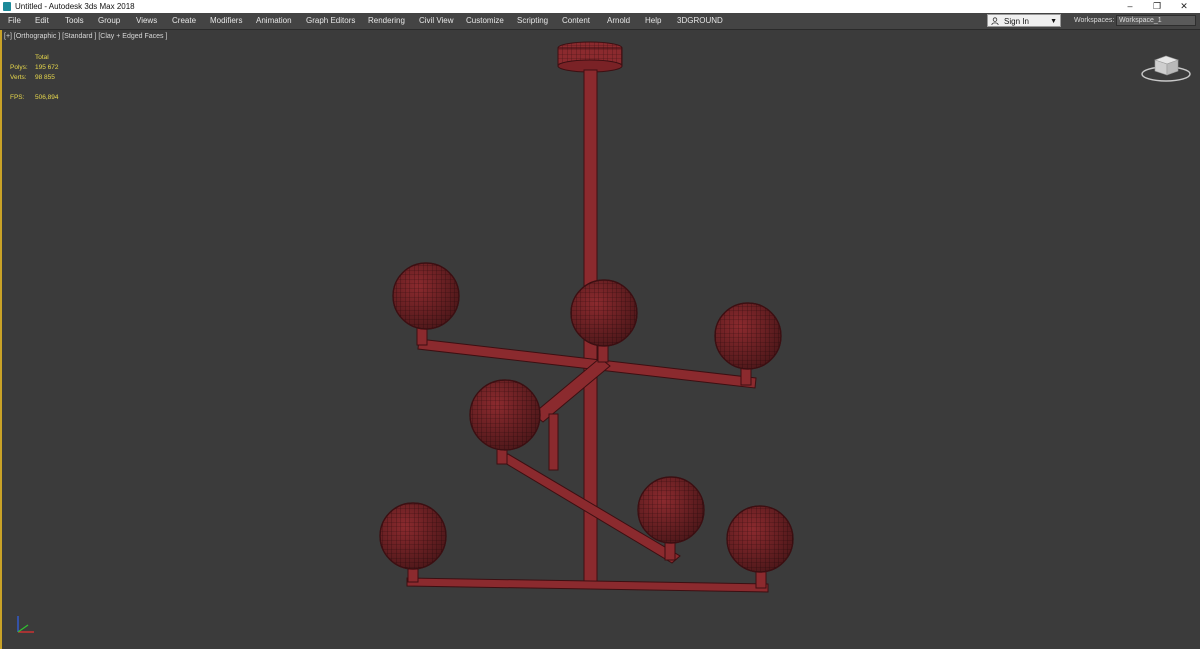 The image size is (1200, 649). What do you see at coordinates (42, 57) in the screenshot?
I see `stats-header: Total` at bounding box center [42, 57].